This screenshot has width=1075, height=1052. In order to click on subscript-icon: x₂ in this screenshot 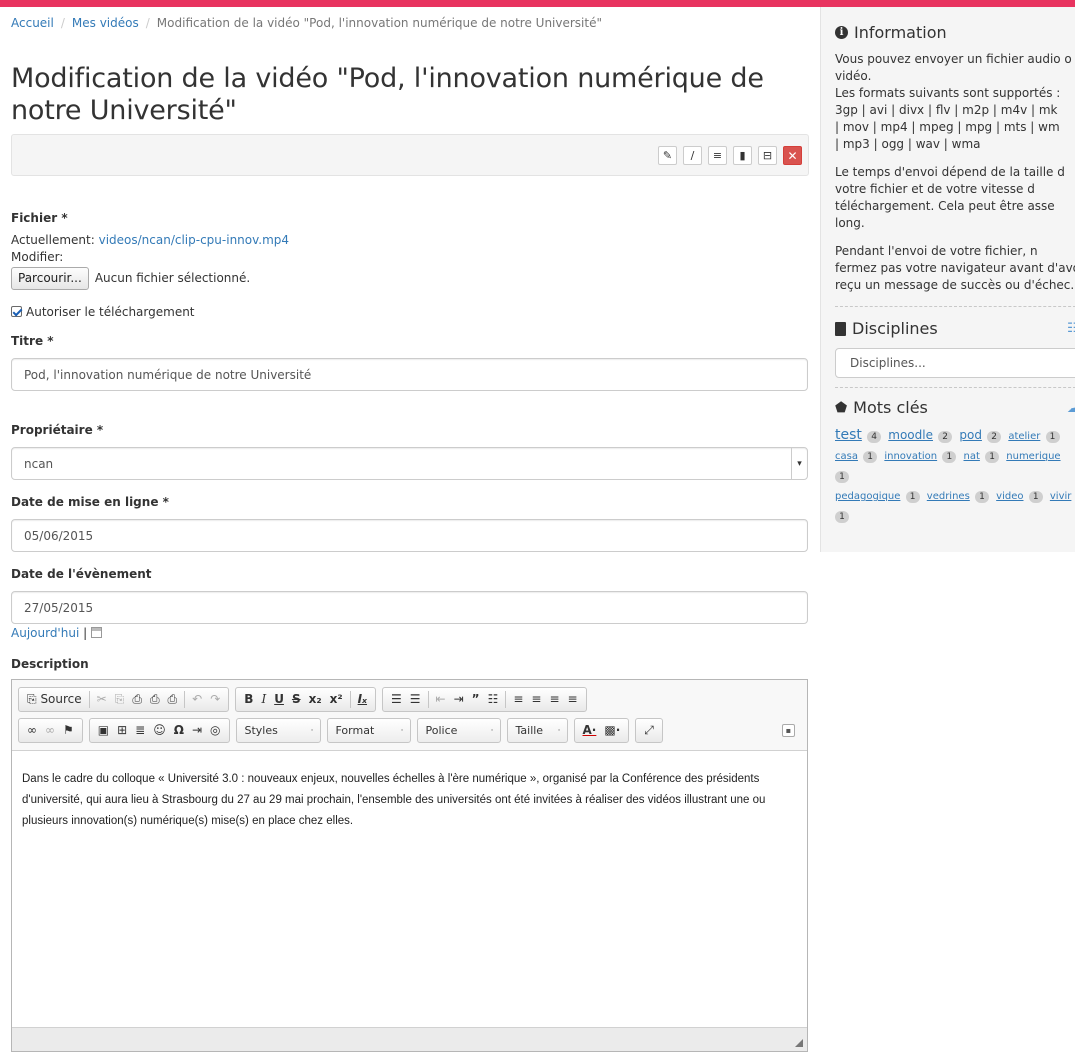, I will do `click(315, 699)`.